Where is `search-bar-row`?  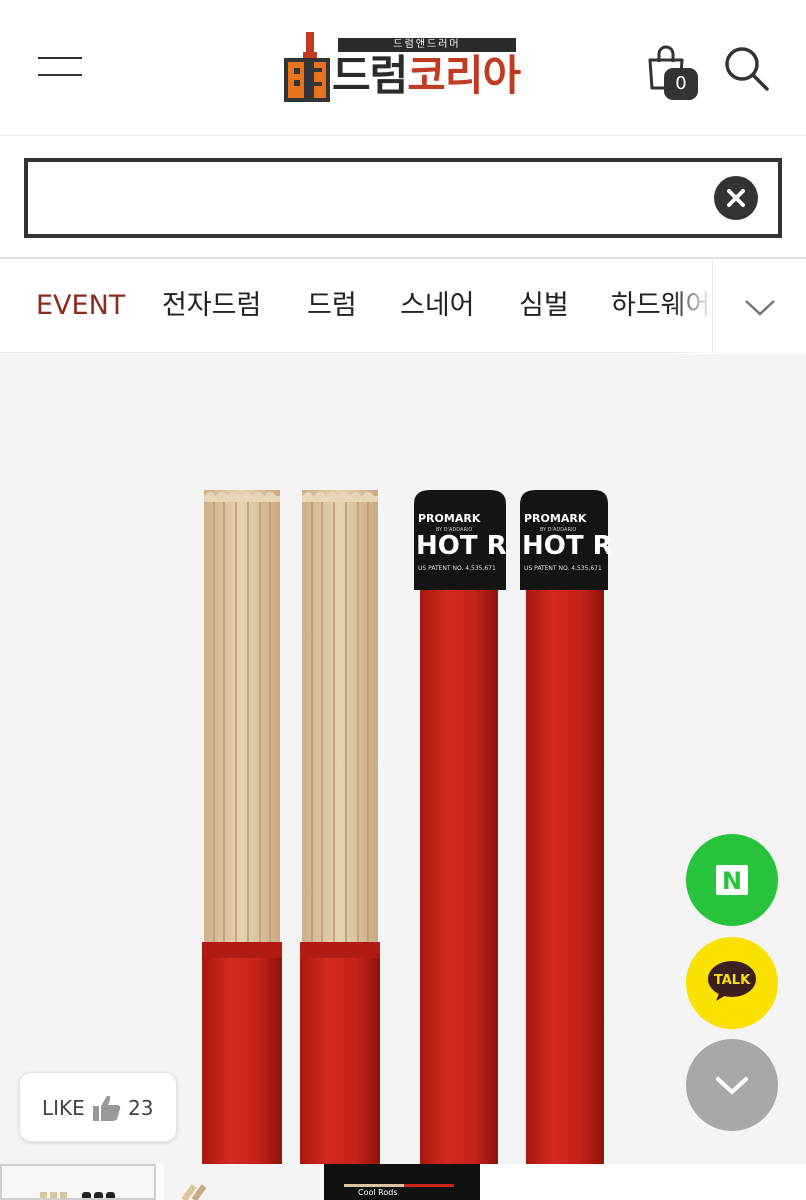 search-bar-row is located at coordinates (403, 198).